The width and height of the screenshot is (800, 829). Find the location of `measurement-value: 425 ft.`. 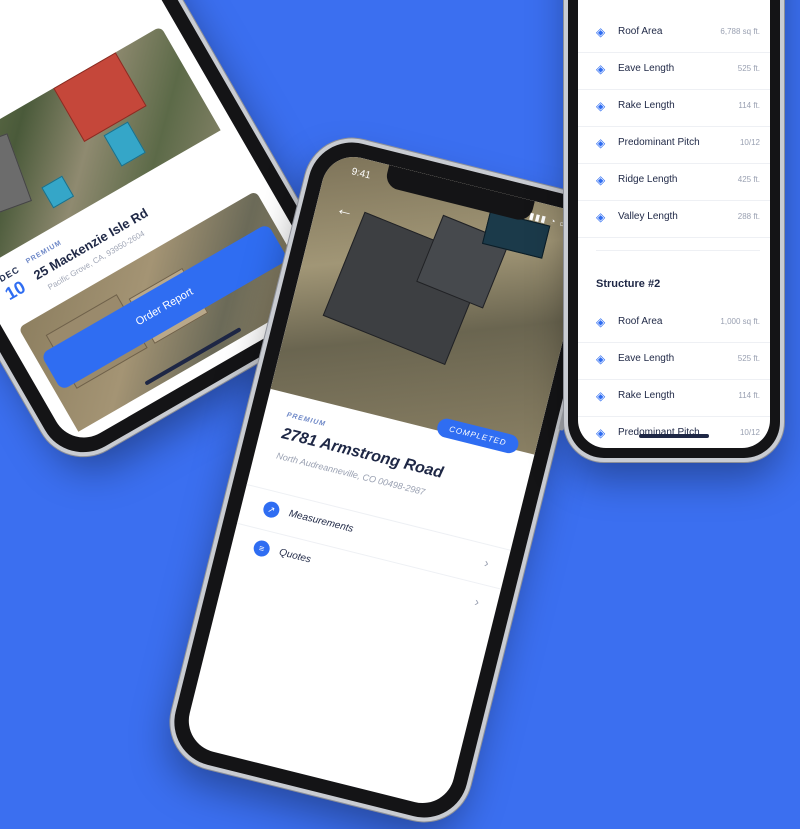

measurement-value: 425 ft. is located at coordinates (748, 179).